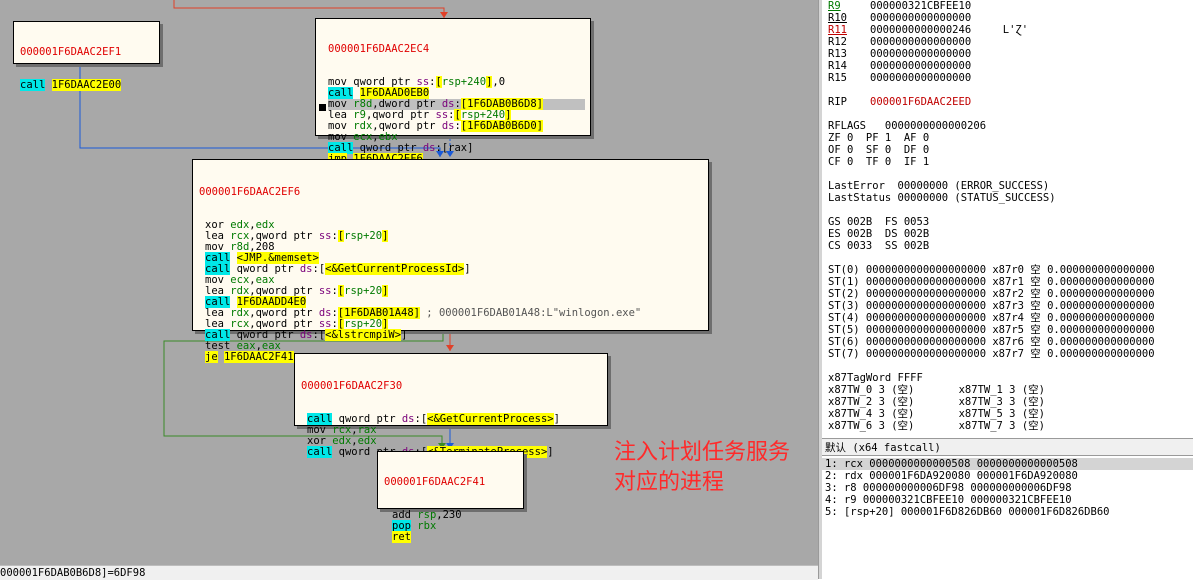 The image size is (1193, 580). I want to click on register-row: OF 0 SF 0 DF 0, so click(1007, 150).